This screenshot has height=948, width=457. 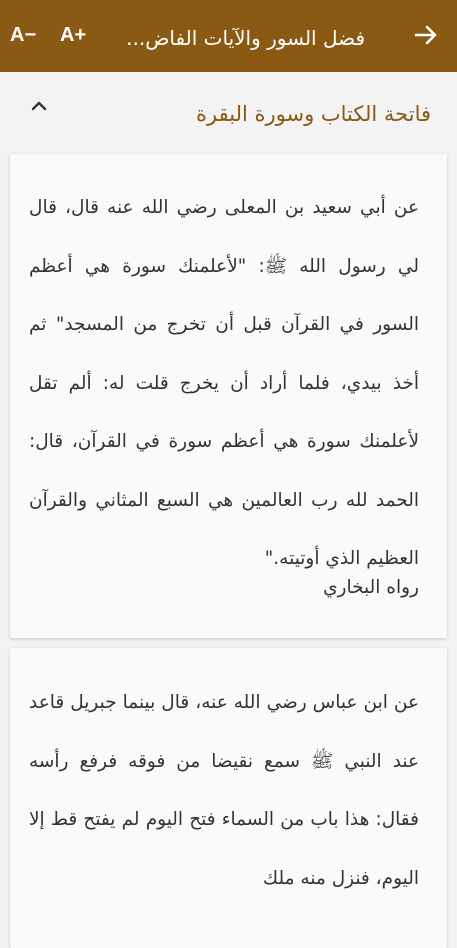 What do you see at coordinates (313, 114) in the screenshot?
I see `section-title: فاتحة الكتاب وسورة البقرة` at bounding box center [313, 114].